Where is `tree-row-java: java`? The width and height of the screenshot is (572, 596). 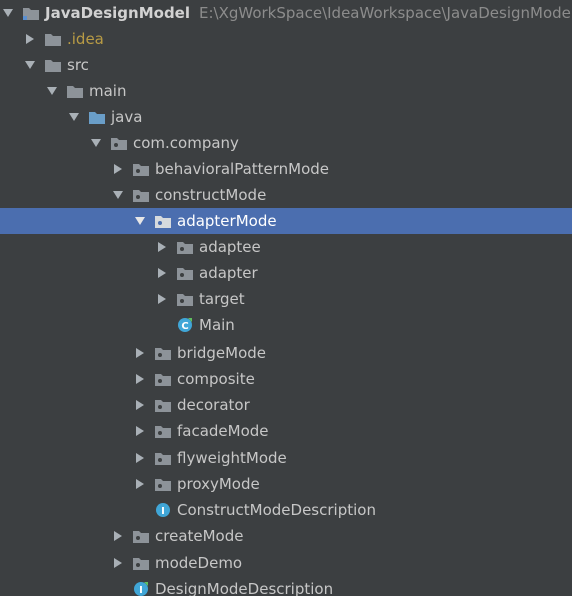 tree-row-java: java is located at coordinates (286, 117).